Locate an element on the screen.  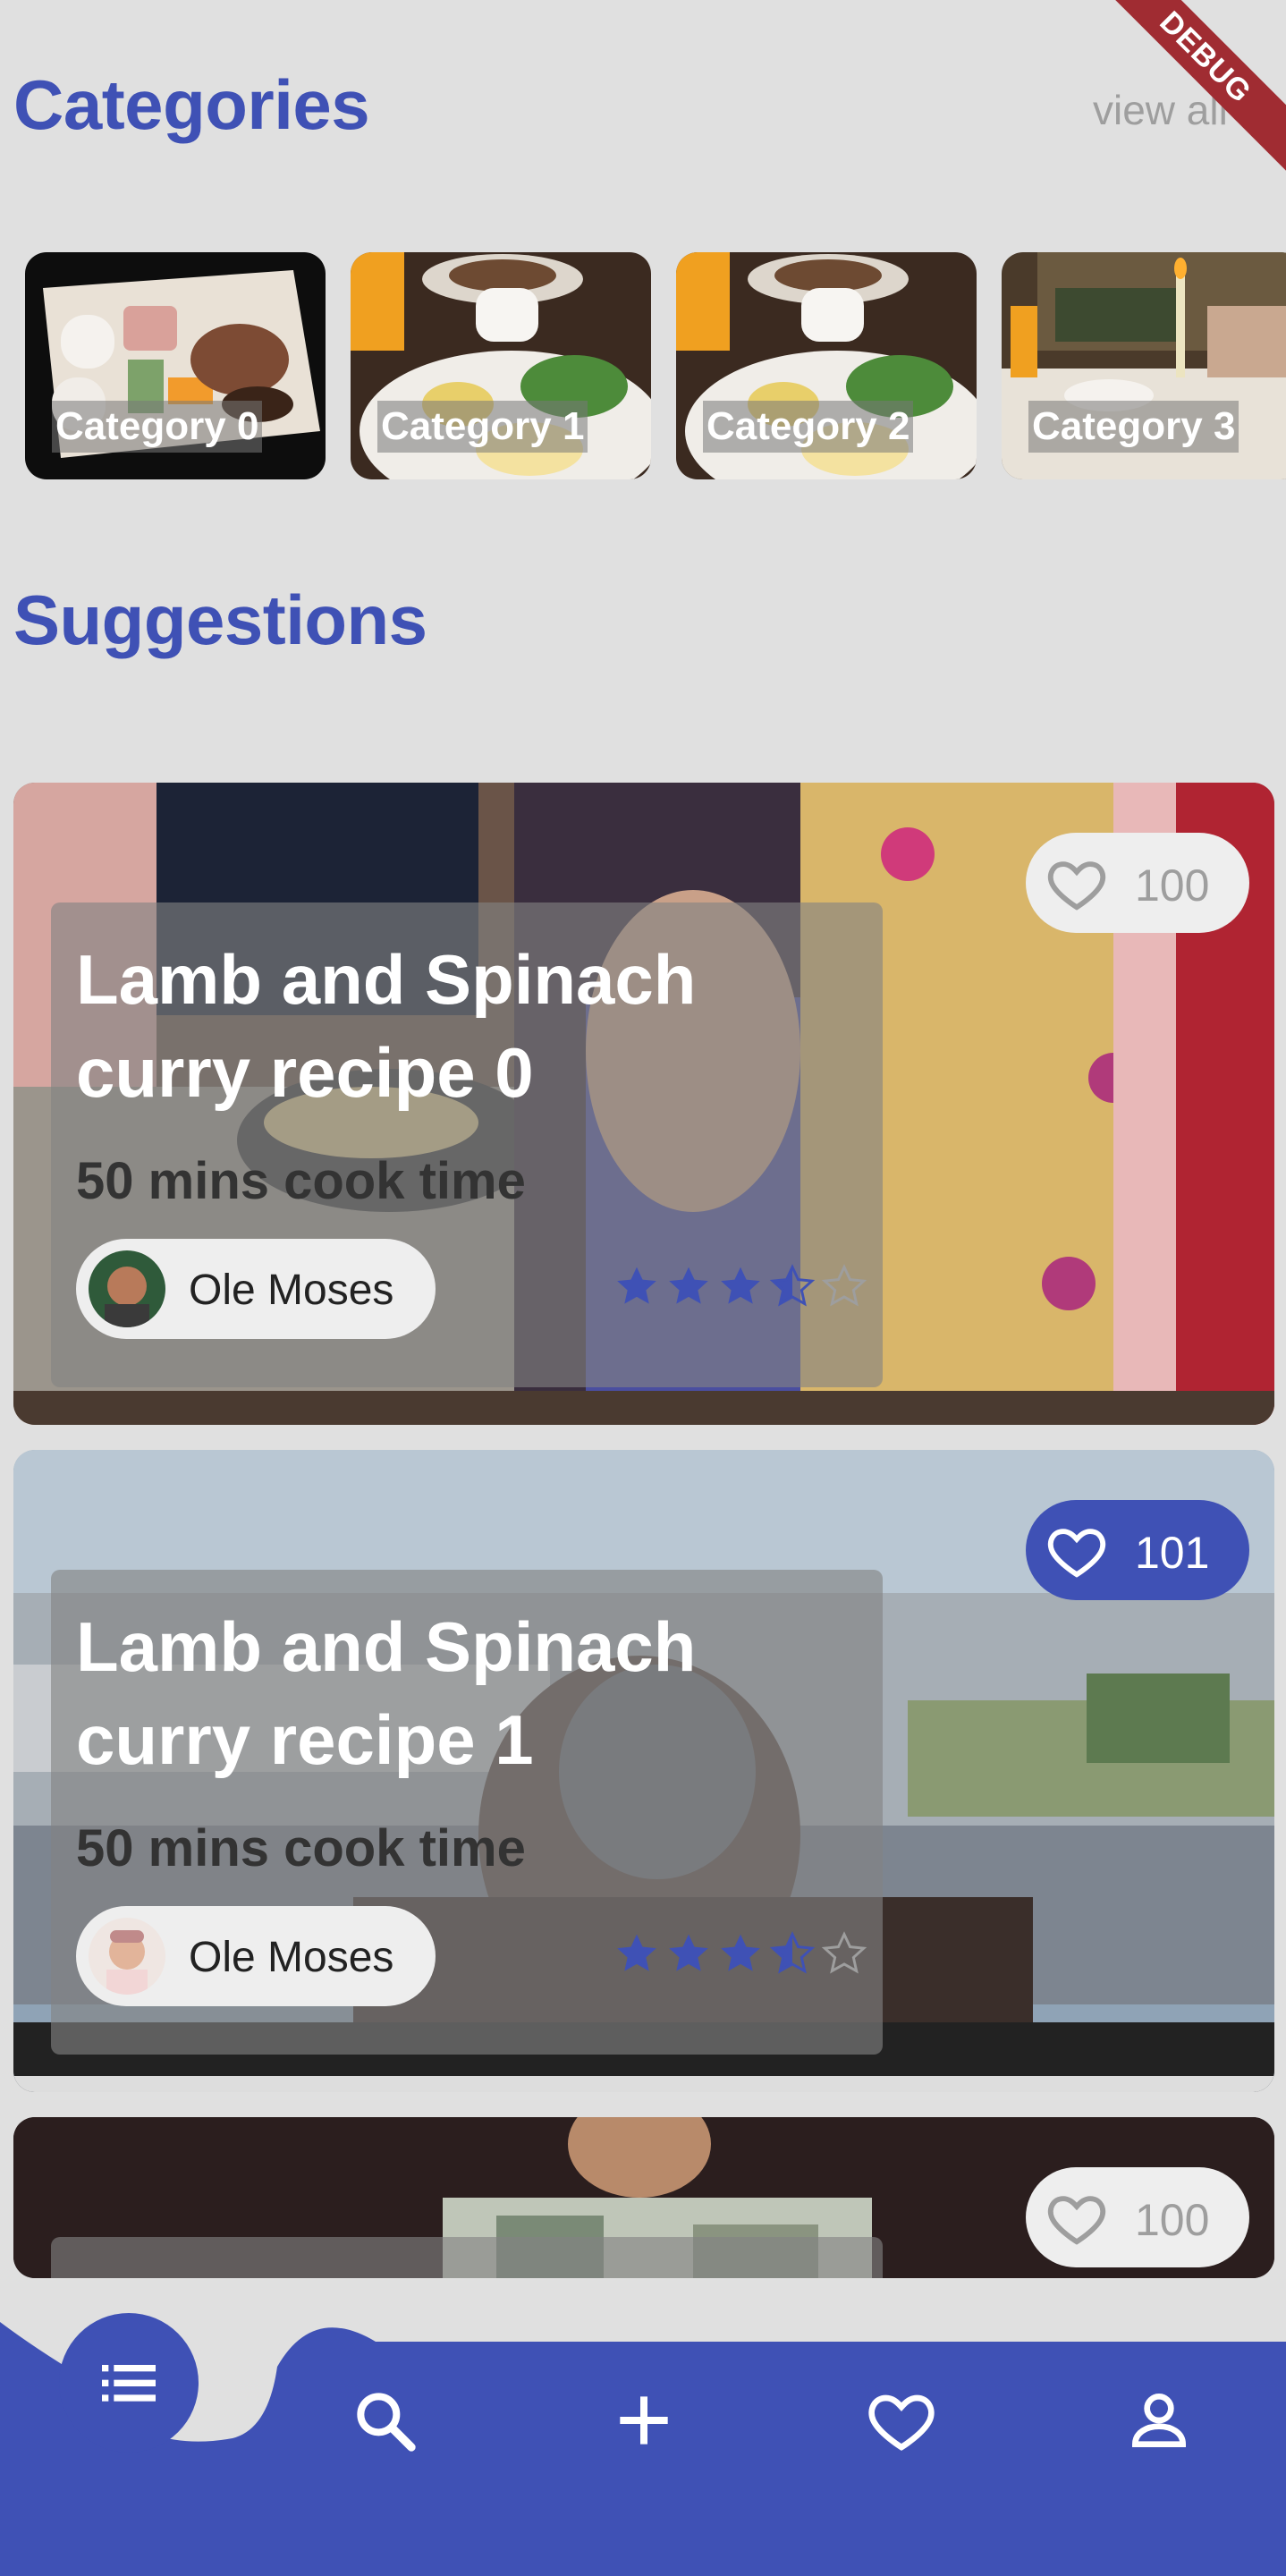
category-card: Category 3 is located at coordinates (1144, 365).